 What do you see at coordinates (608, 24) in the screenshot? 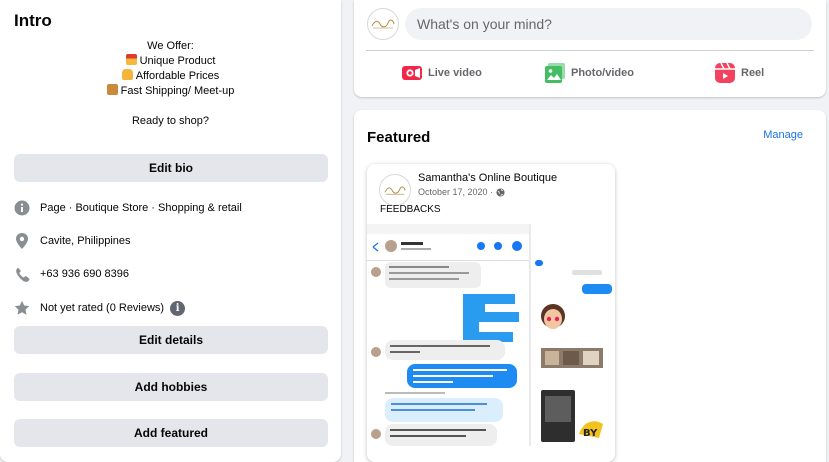
I see `whats-on-your-mind-input: What's on your mind?` at bounding box center [608, 24].